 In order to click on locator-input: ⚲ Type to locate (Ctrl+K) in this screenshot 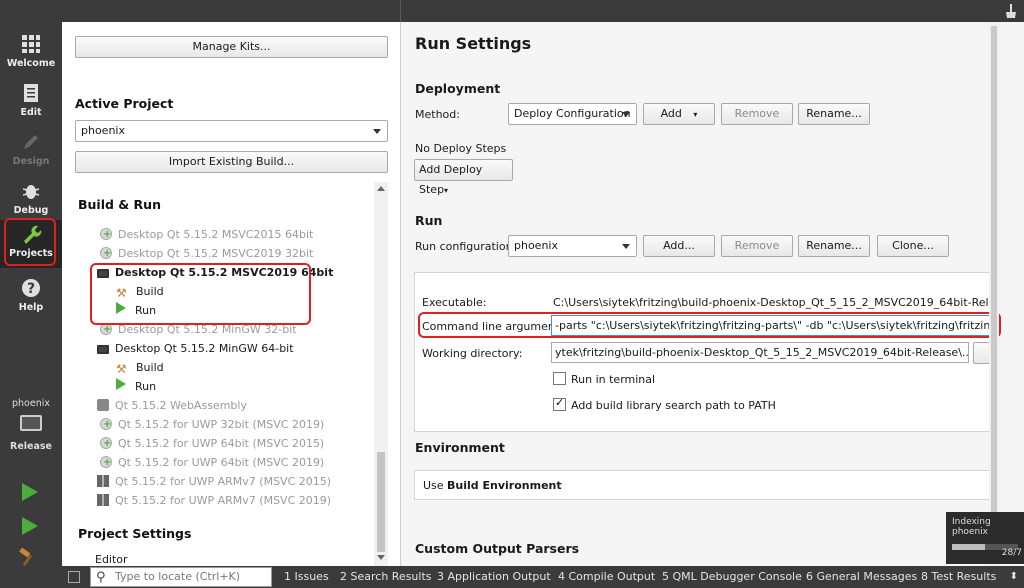, I will do `click(181, 577)`.